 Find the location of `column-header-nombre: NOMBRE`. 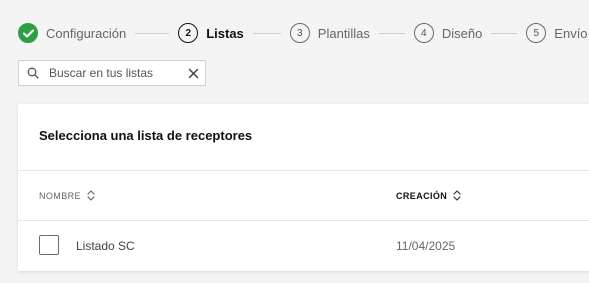

column-header-nombre: NOMBRE is located at coordinates (67, 195).